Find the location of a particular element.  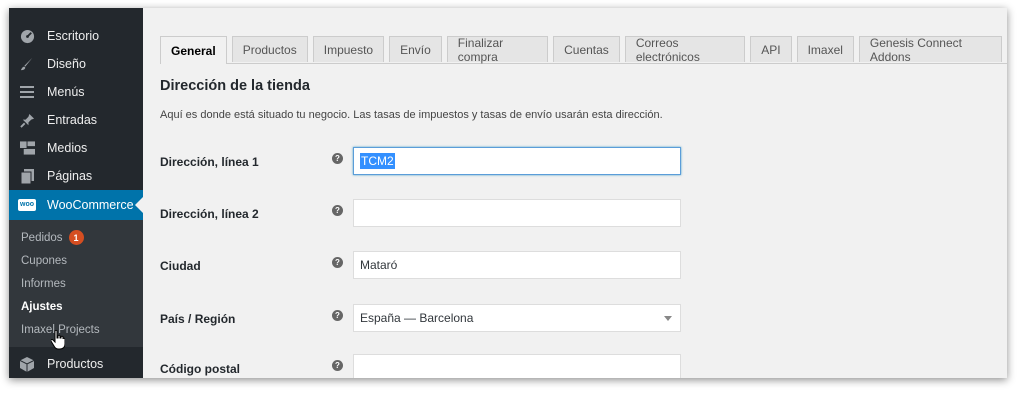

tab-cuentas: Cuentas is located at coordinates (586, 49).